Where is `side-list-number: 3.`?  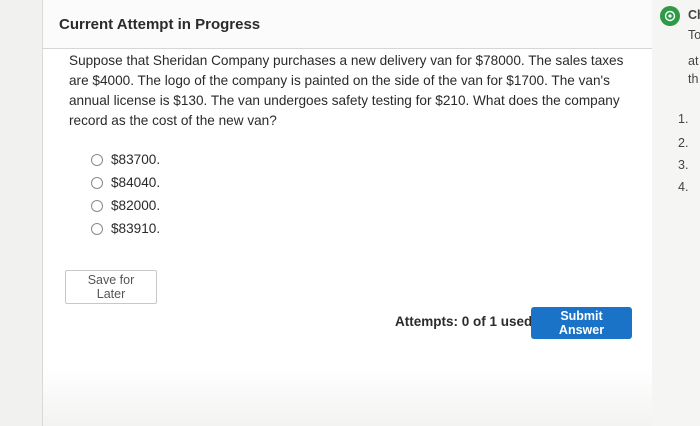
side-list-number: 3. is located at coordinates (683, 165).